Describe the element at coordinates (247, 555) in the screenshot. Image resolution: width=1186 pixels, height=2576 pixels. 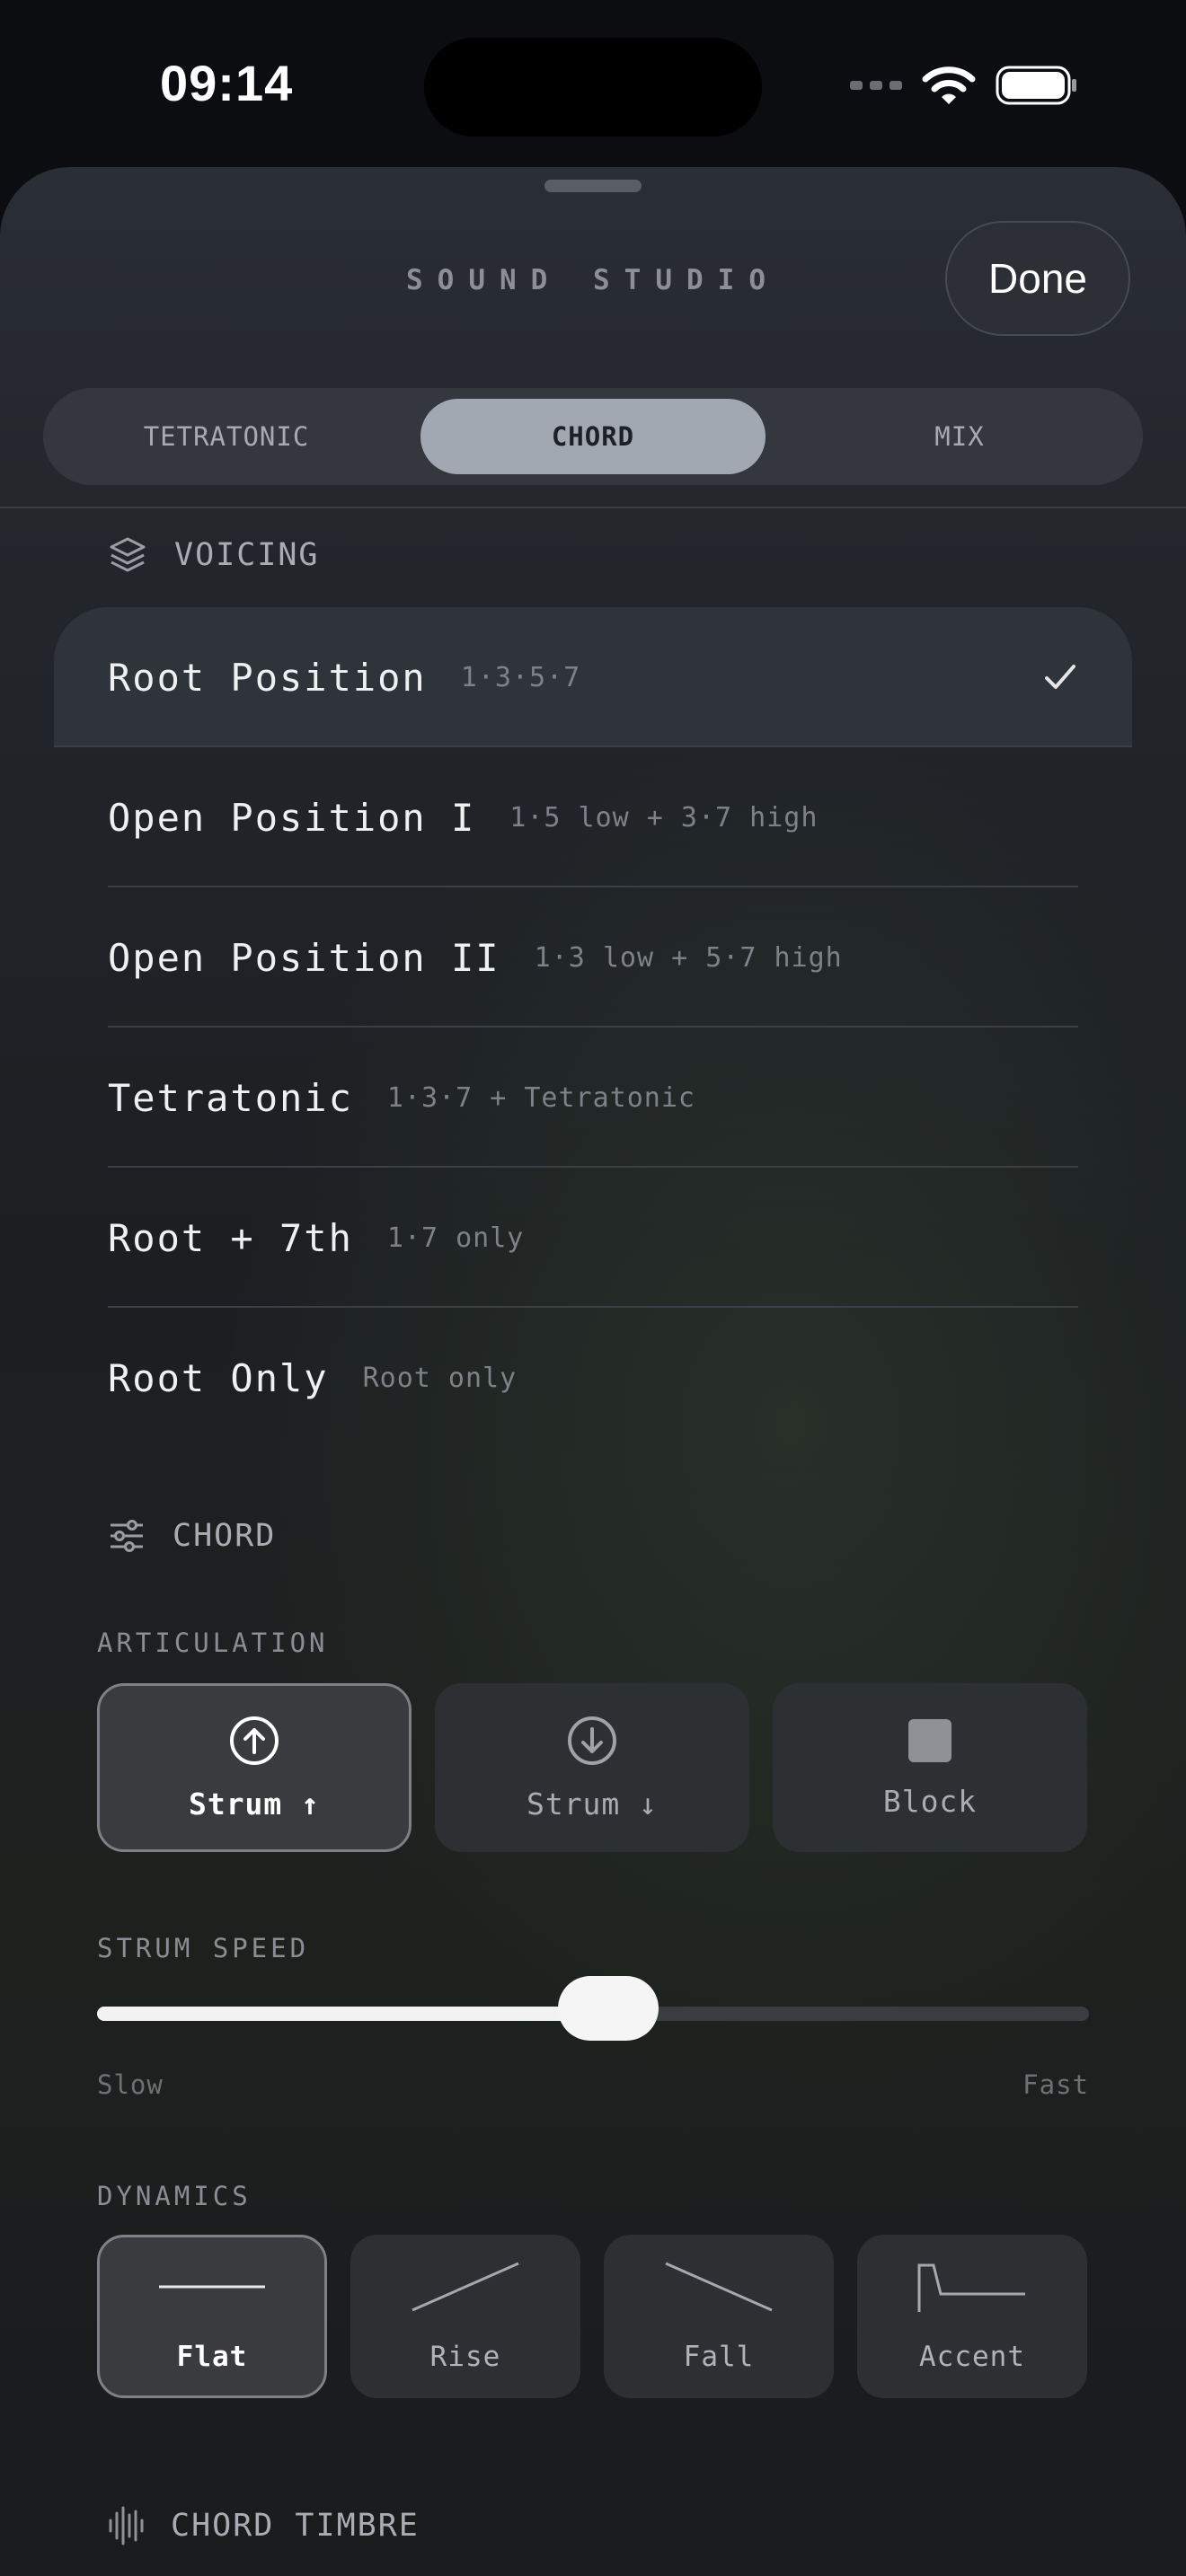
I see `voicing-header-label: VOICING` at that location.